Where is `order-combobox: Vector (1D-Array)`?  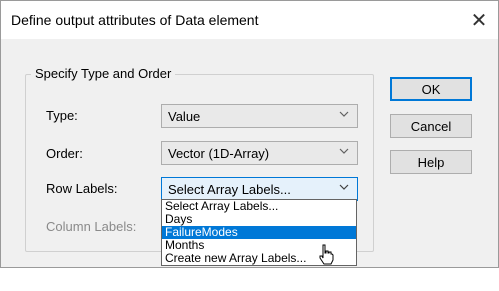
order-combobox: Vector (1D-Array) is located at coordinates (259, 153).